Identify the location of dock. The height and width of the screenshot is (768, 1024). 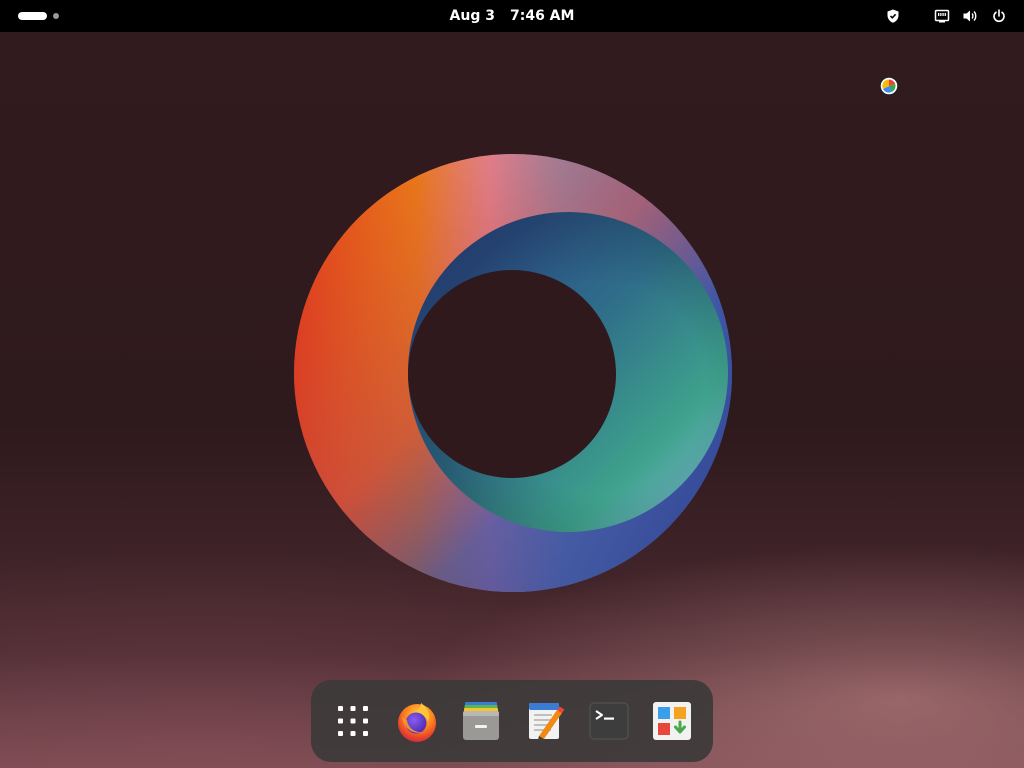
(512, 721).